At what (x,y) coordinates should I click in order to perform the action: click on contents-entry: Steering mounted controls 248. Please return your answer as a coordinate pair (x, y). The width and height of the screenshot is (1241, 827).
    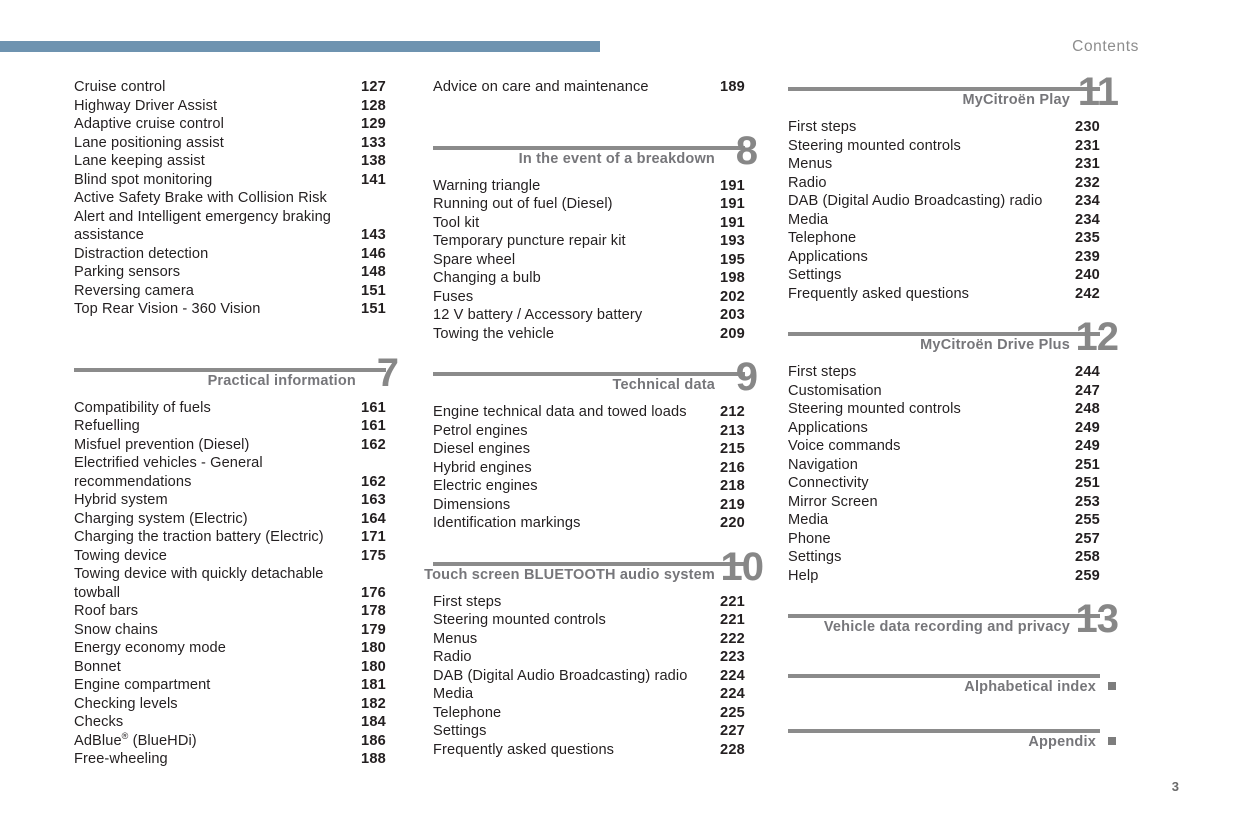
    Looking at the image, I should click on (944, 409).